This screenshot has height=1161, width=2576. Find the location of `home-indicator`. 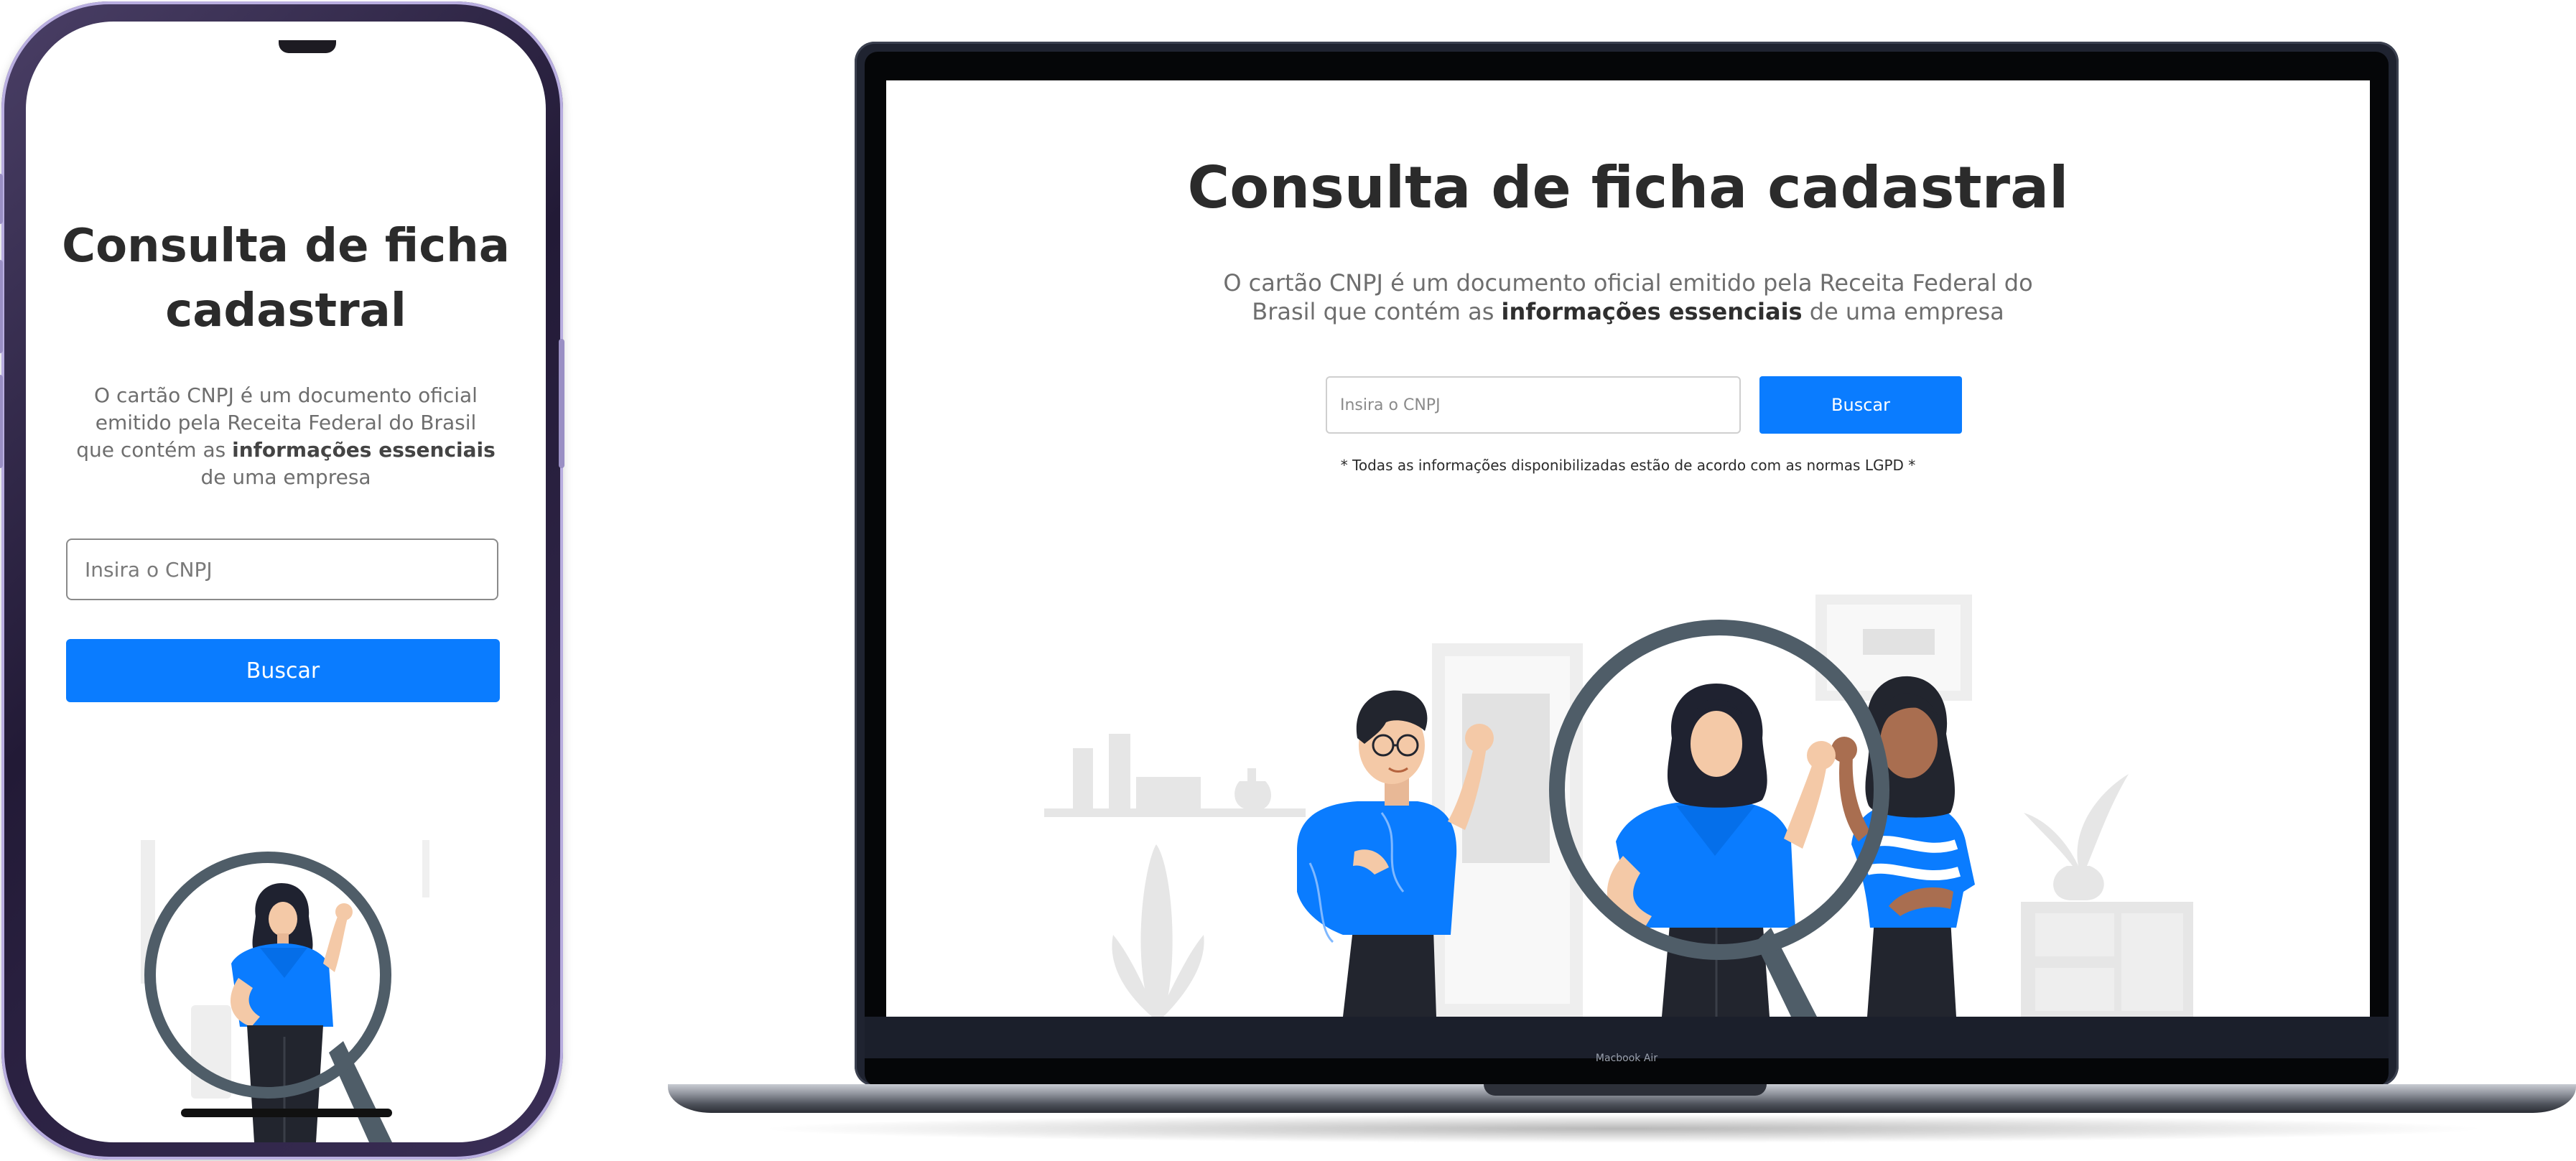

home-indicator is located at coordinates (286, 1113).